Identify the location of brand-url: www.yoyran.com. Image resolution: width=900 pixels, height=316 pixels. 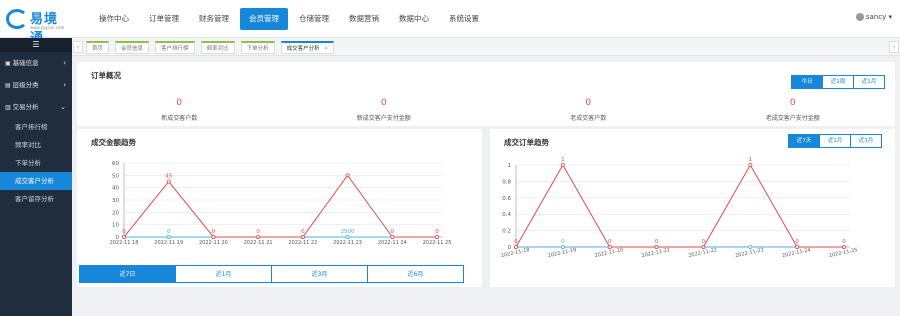
(47, 27).